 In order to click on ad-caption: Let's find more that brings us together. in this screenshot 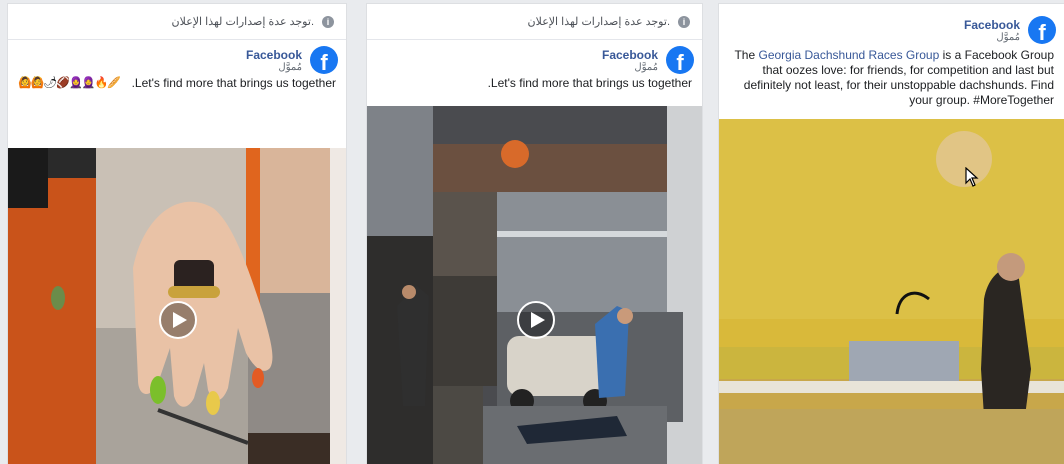, I will do `click(534, 82)`.